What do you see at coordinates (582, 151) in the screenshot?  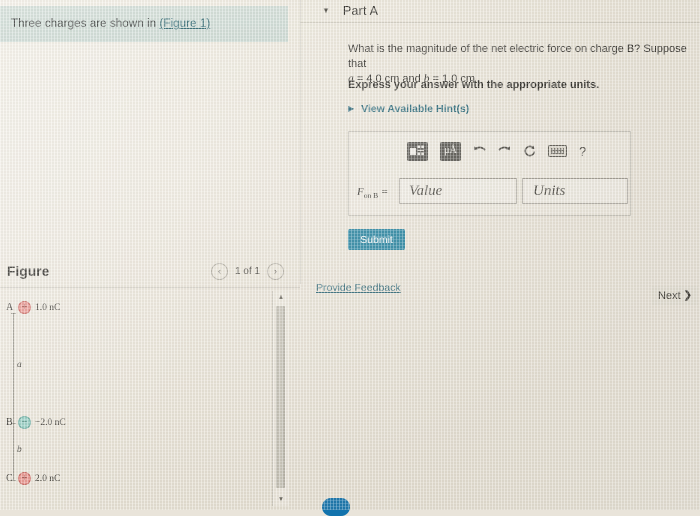 I see `help-icon: ?` at bounding box center [582, 151].